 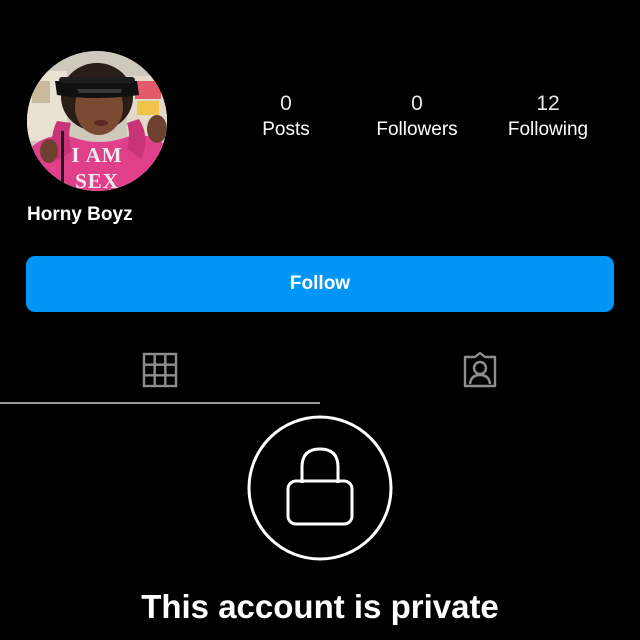 I want to click on private-account-title: This account is private, so click(x=320, y=606).